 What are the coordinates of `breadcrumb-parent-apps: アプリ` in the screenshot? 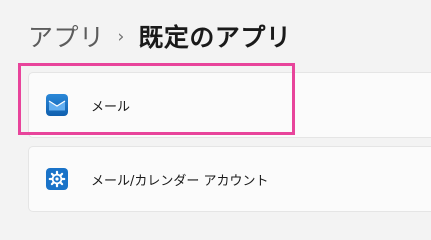 It's located at (66, 36).